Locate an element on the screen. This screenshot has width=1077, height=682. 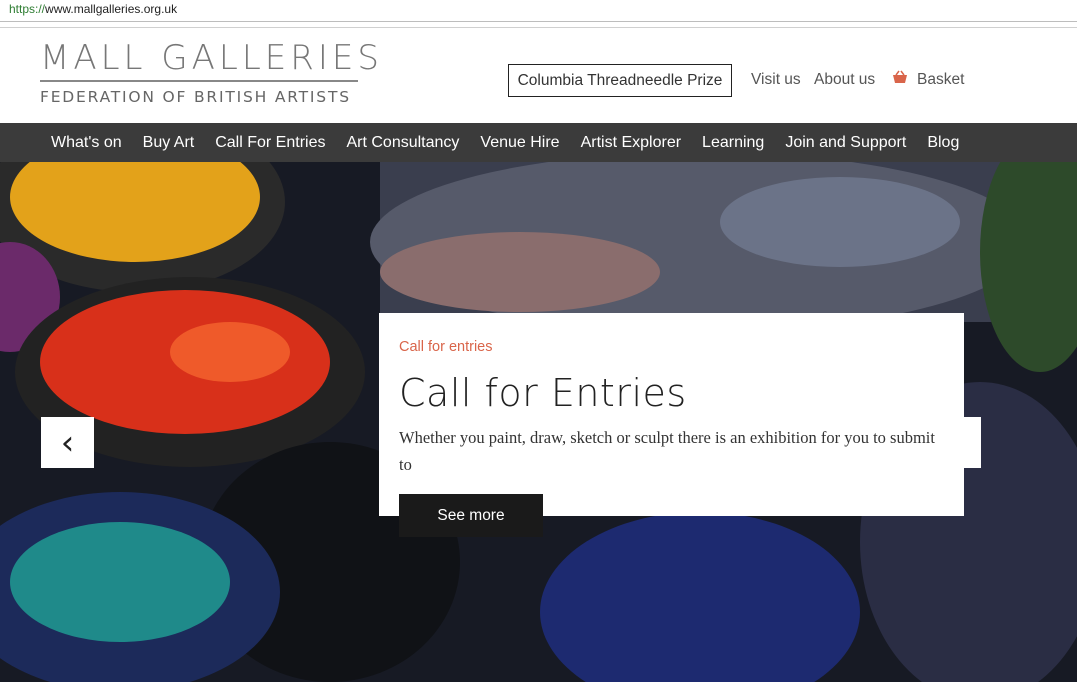
nav-join-and-support: Join and Support is located at coordinates (845, 143).